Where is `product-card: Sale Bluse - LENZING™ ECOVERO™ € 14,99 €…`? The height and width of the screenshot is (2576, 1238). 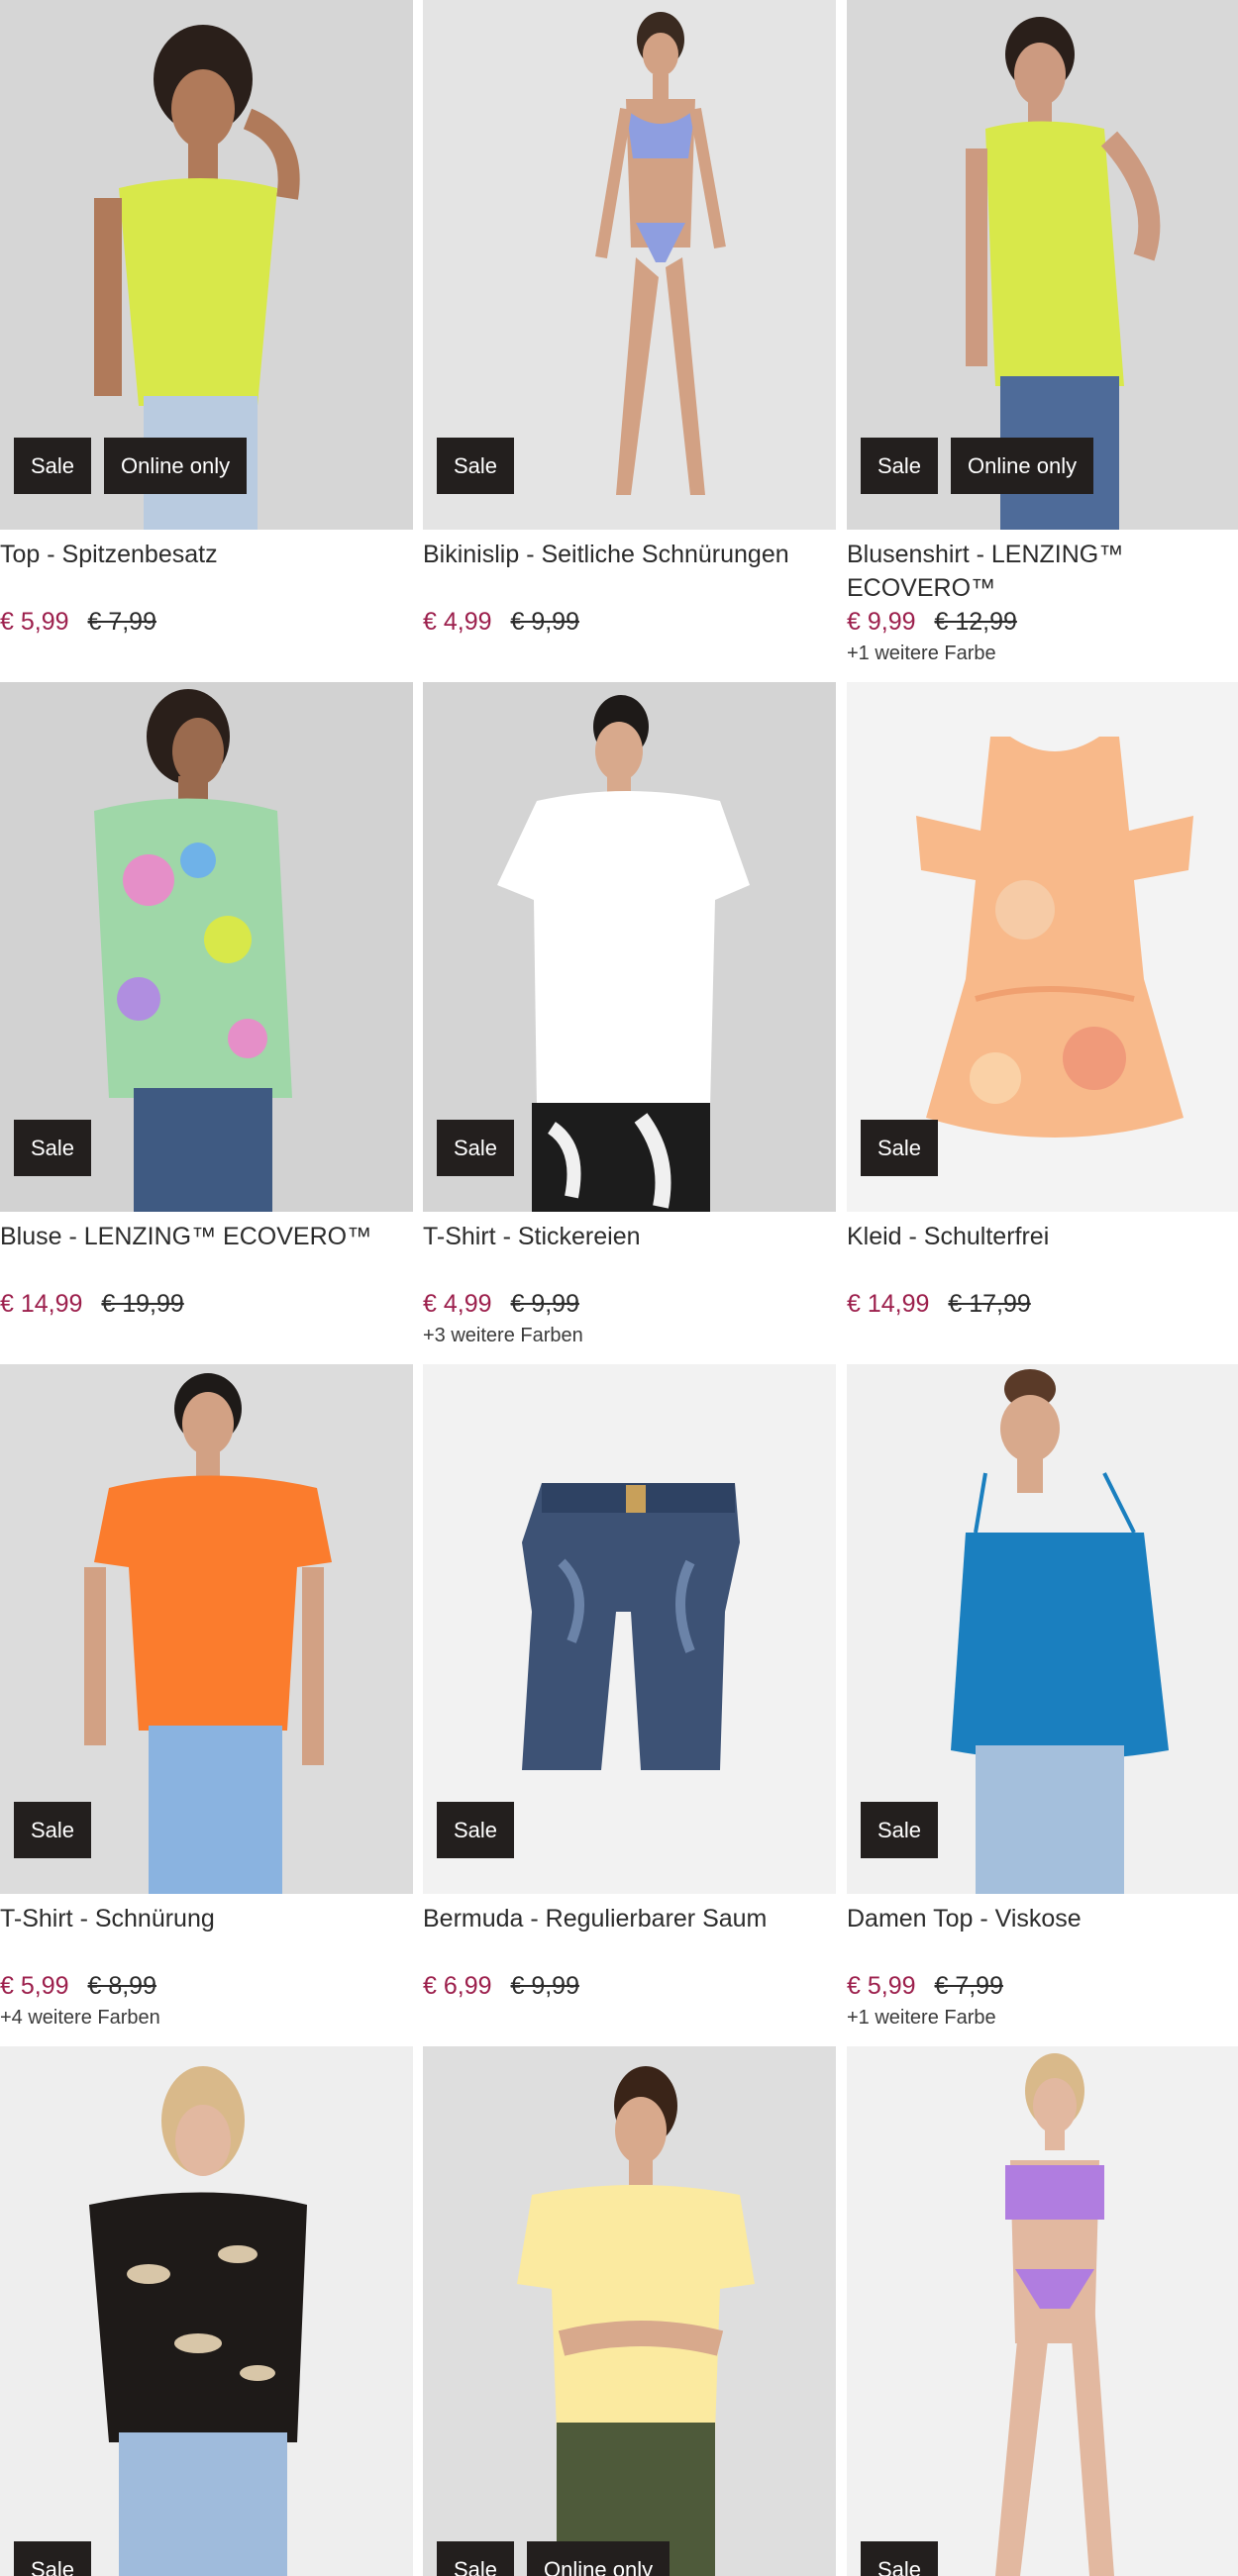
product-card: Sale Bluse - LENZING™ ECOVERO™ € 14,99 €… is located at coordinates (206, 1003).